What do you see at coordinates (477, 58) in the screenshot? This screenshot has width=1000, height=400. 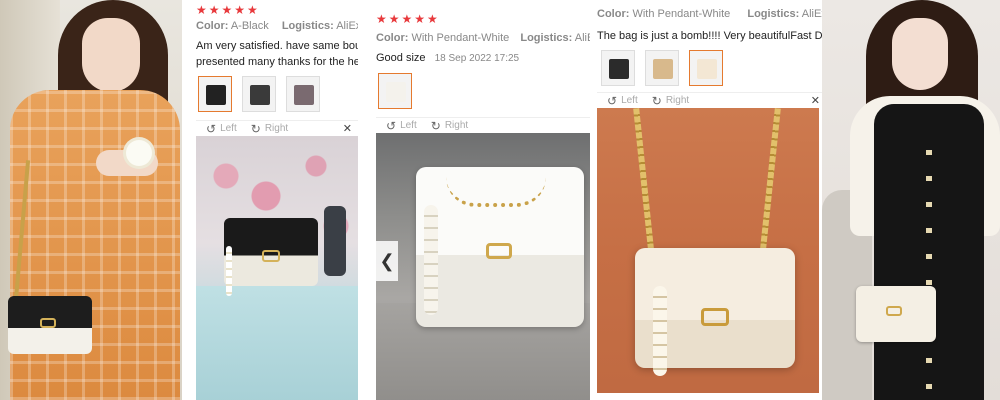 I see `review-date: 18 Sep 2022 17:25` at bounding box center [477, 58].